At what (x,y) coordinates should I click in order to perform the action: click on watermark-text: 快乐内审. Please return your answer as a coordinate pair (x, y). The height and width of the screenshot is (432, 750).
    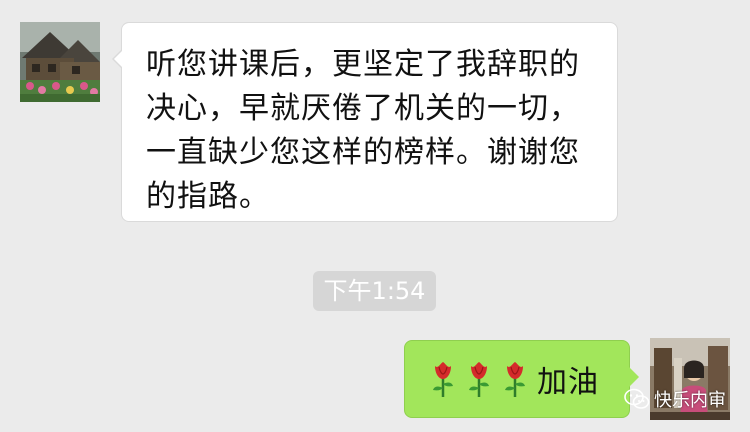
    Looking at the image, I should click on (690, 400).